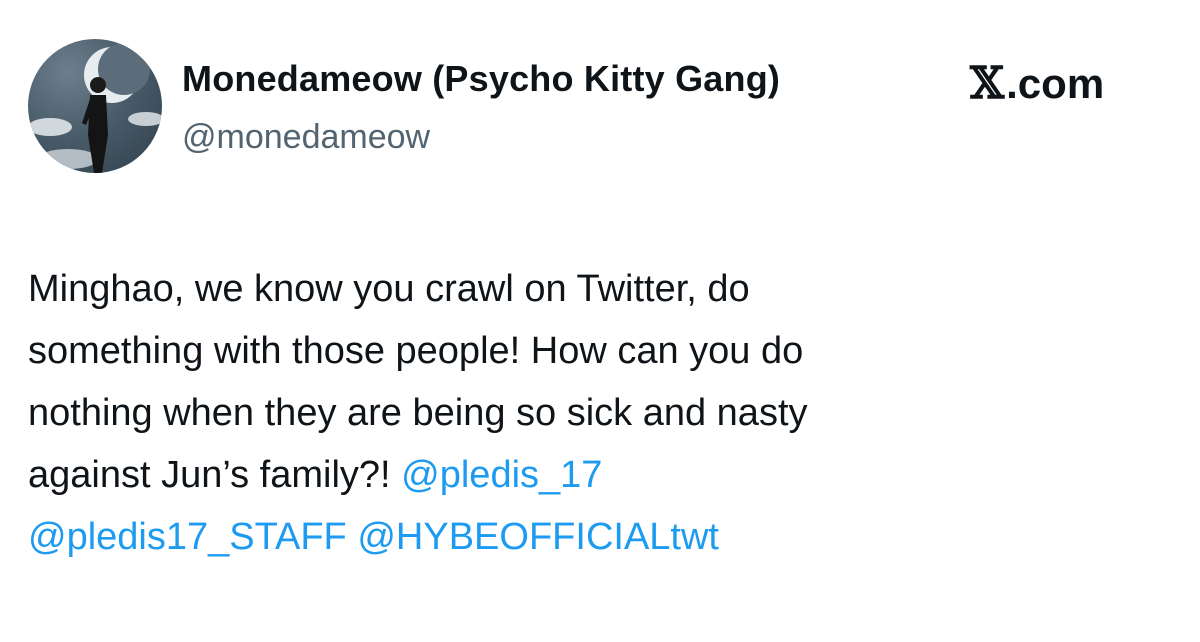  What do you see at coordinates (1055, 83) in the screenshot?
I see `brand-label: .com` at bounding box center [1055, 83].